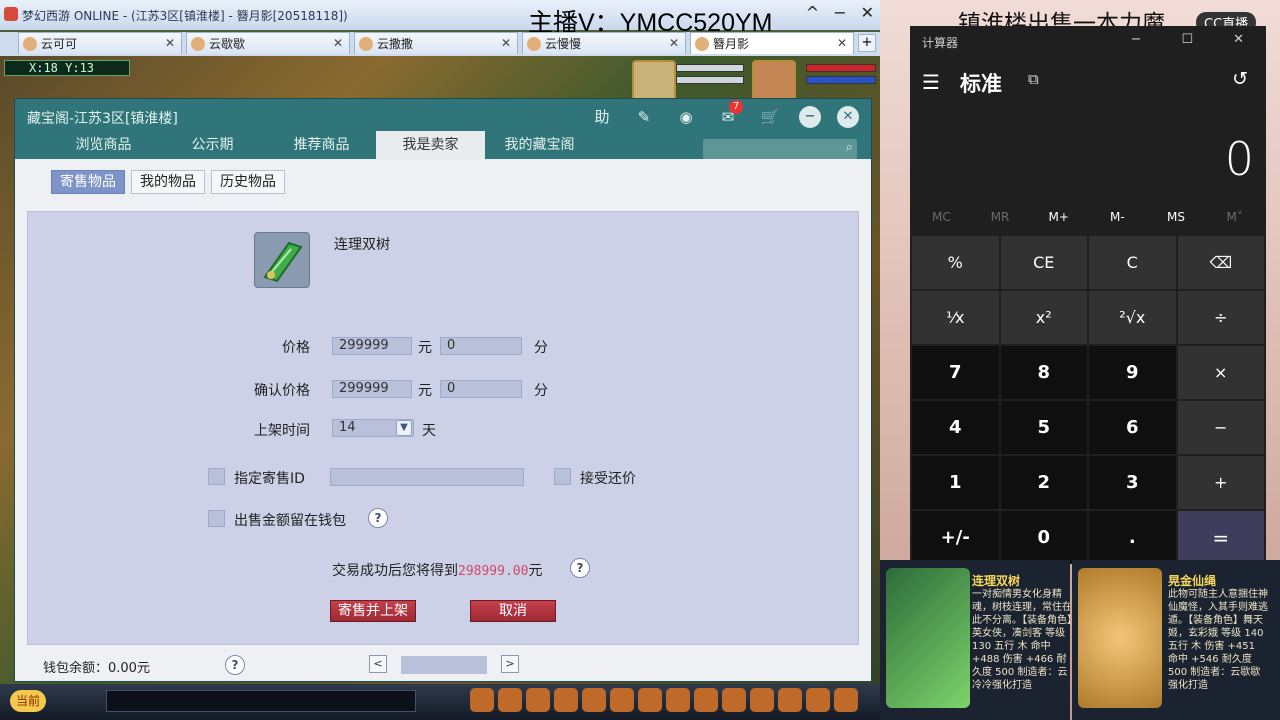 Image resolution: width=1280 pixels, height=720 pixels. I want to click on next-page-button: >, so click(510, 664).